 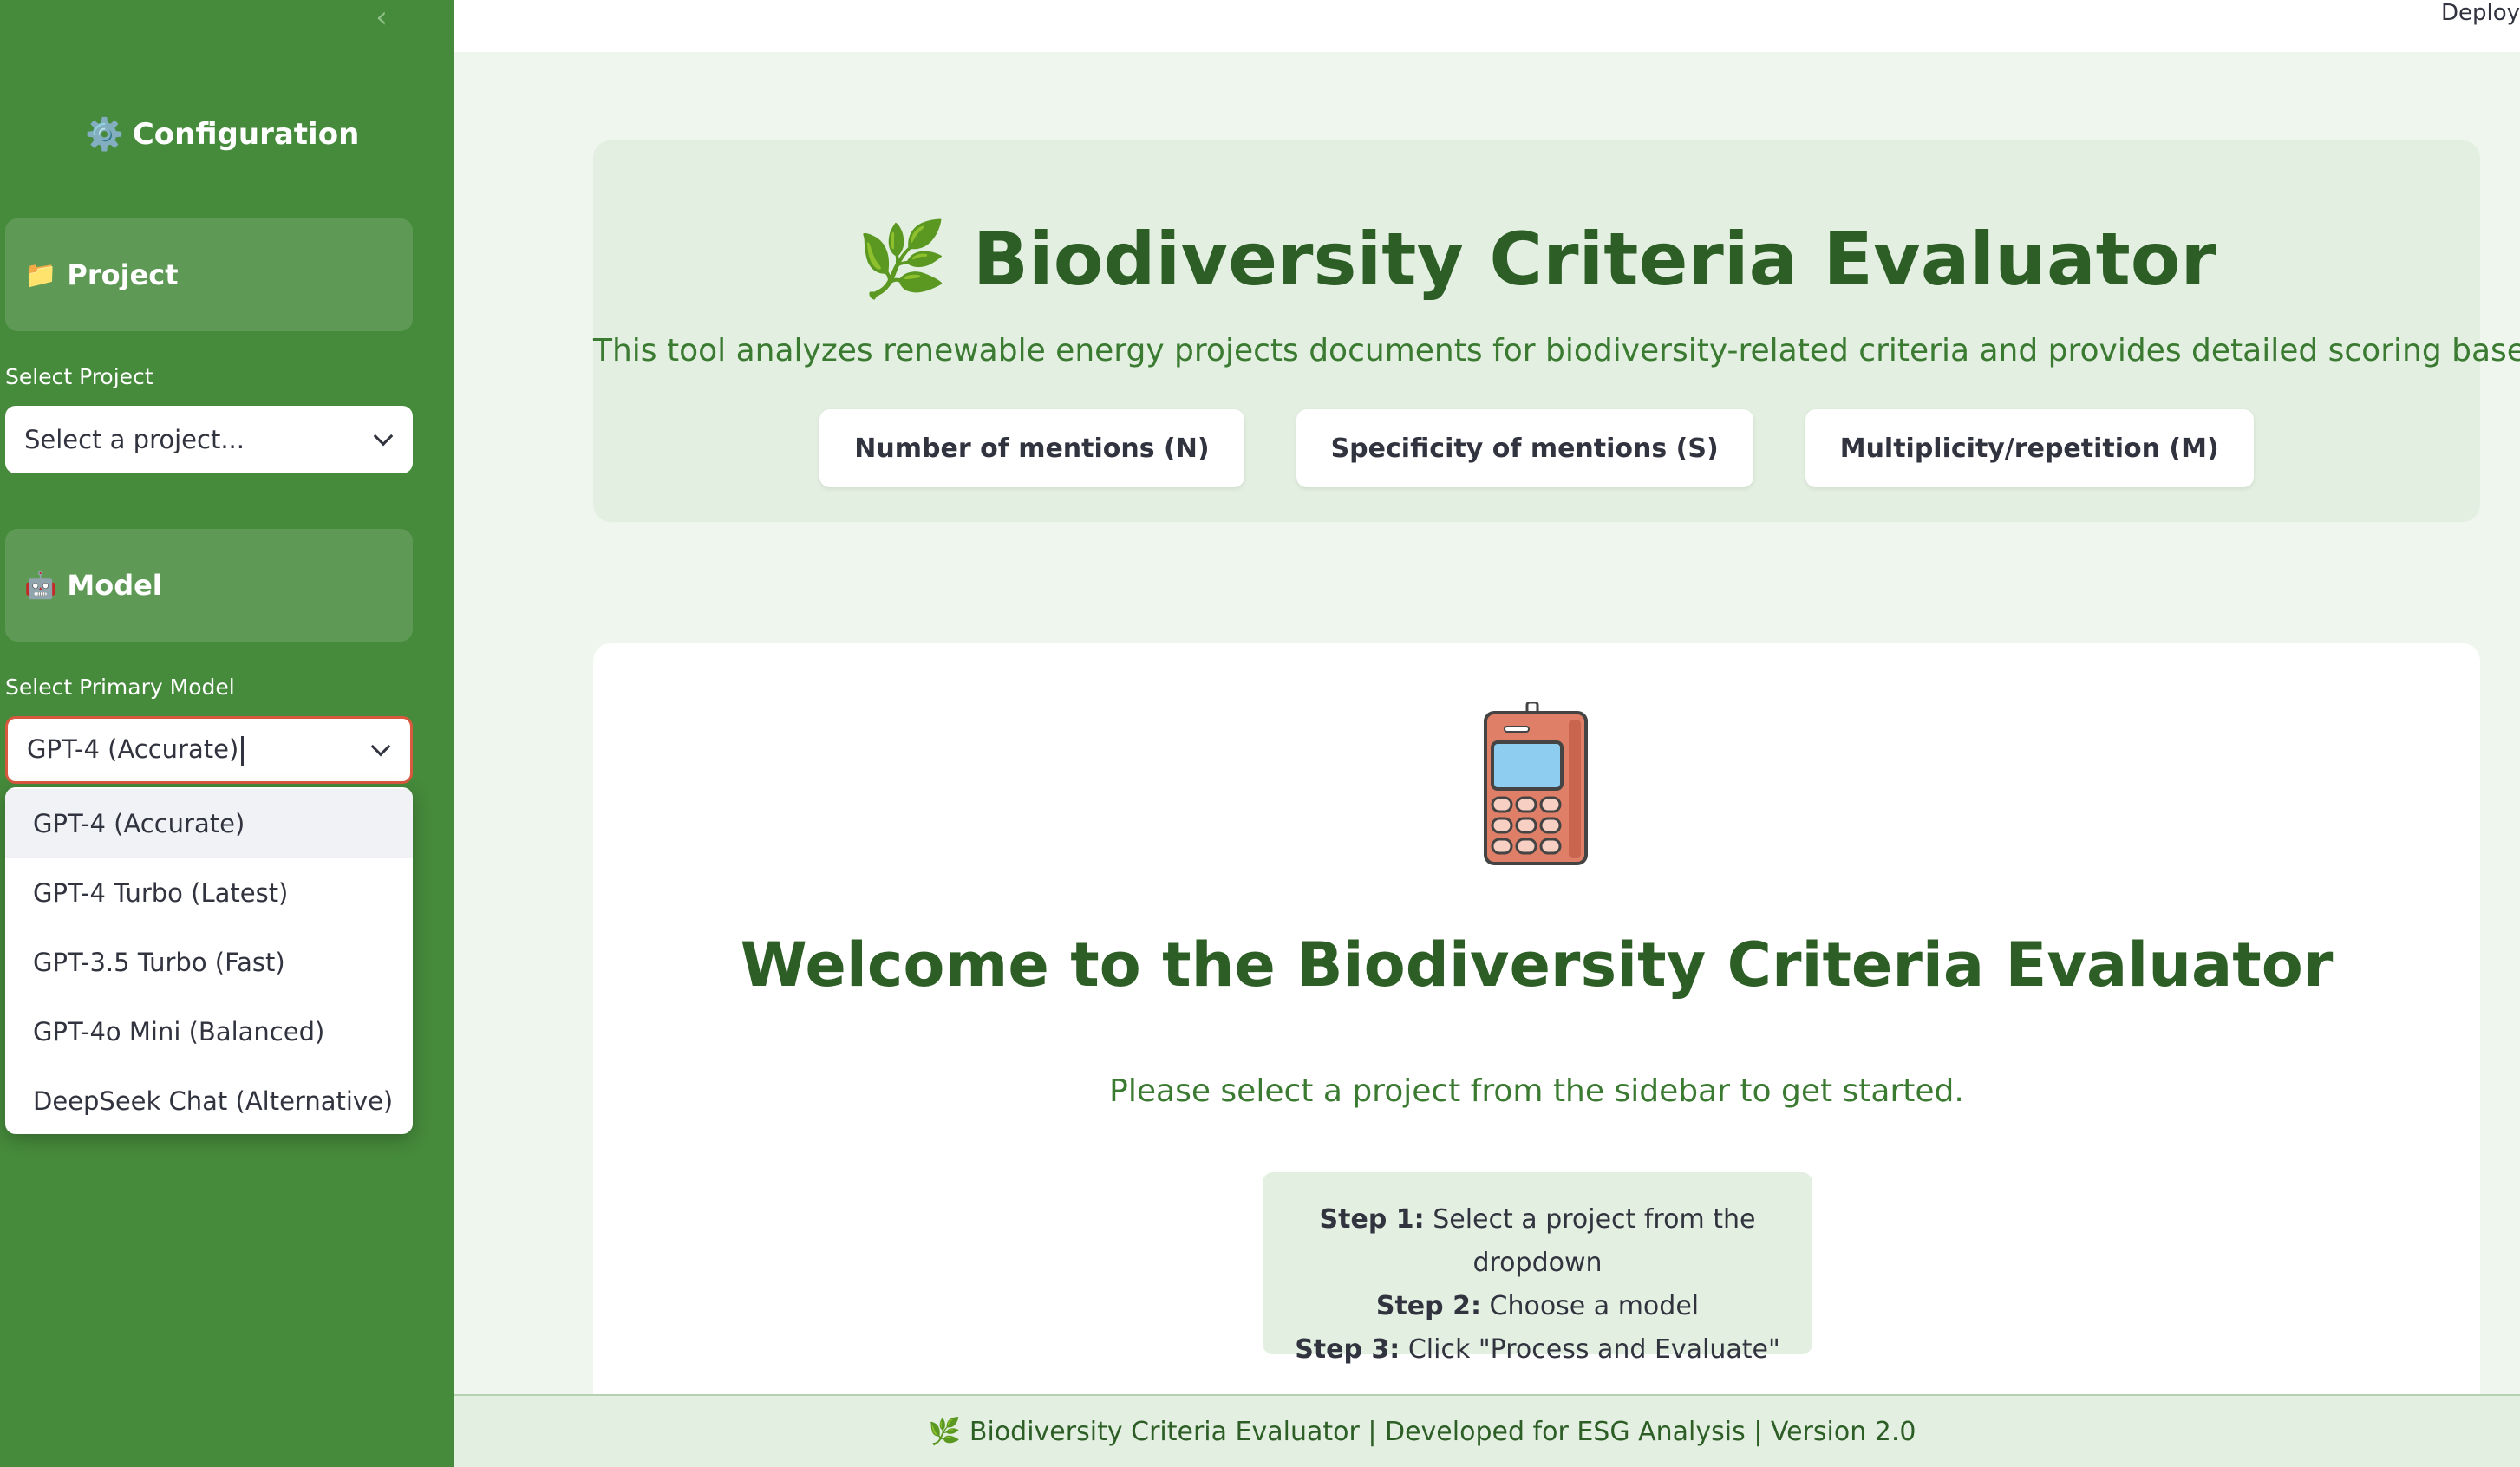 What do you see at coordinates (79, 376) in the screenshot?
I see `select-project-label: Select Project` at bounding box center [79, 376].